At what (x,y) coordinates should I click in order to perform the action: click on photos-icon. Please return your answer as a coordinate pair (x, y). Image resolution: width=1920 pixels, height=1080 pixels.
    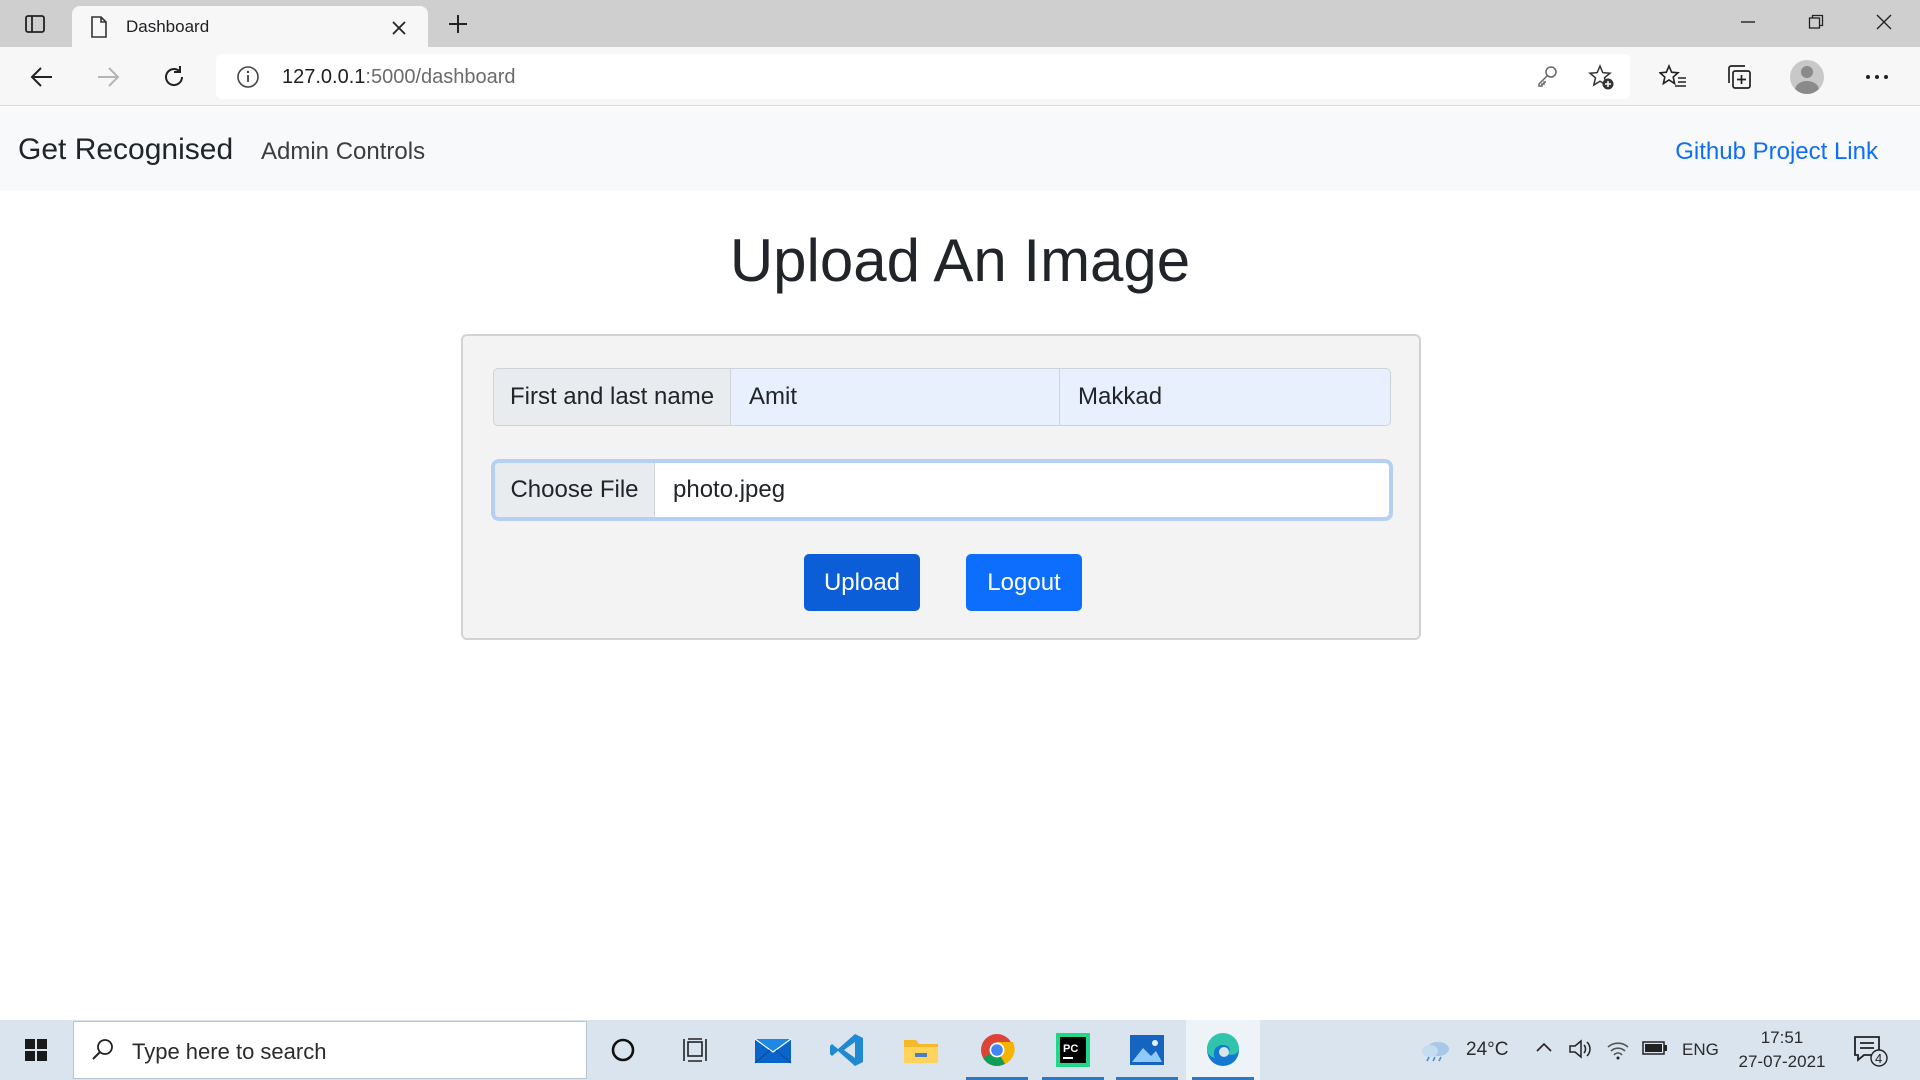
    Looking at the image, I should click on (1147, 1050).